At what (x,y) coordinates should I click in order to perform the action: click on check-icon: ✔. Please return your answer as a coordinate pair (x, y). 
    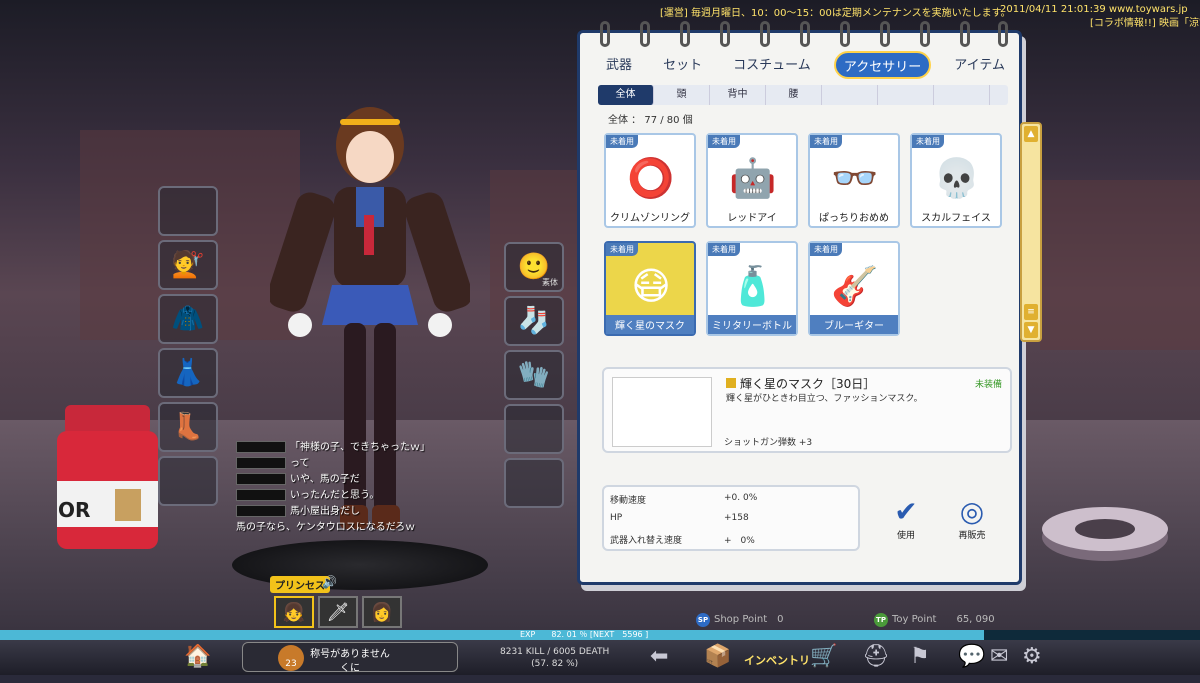
    Looking at the image, I should click on (906, 511).